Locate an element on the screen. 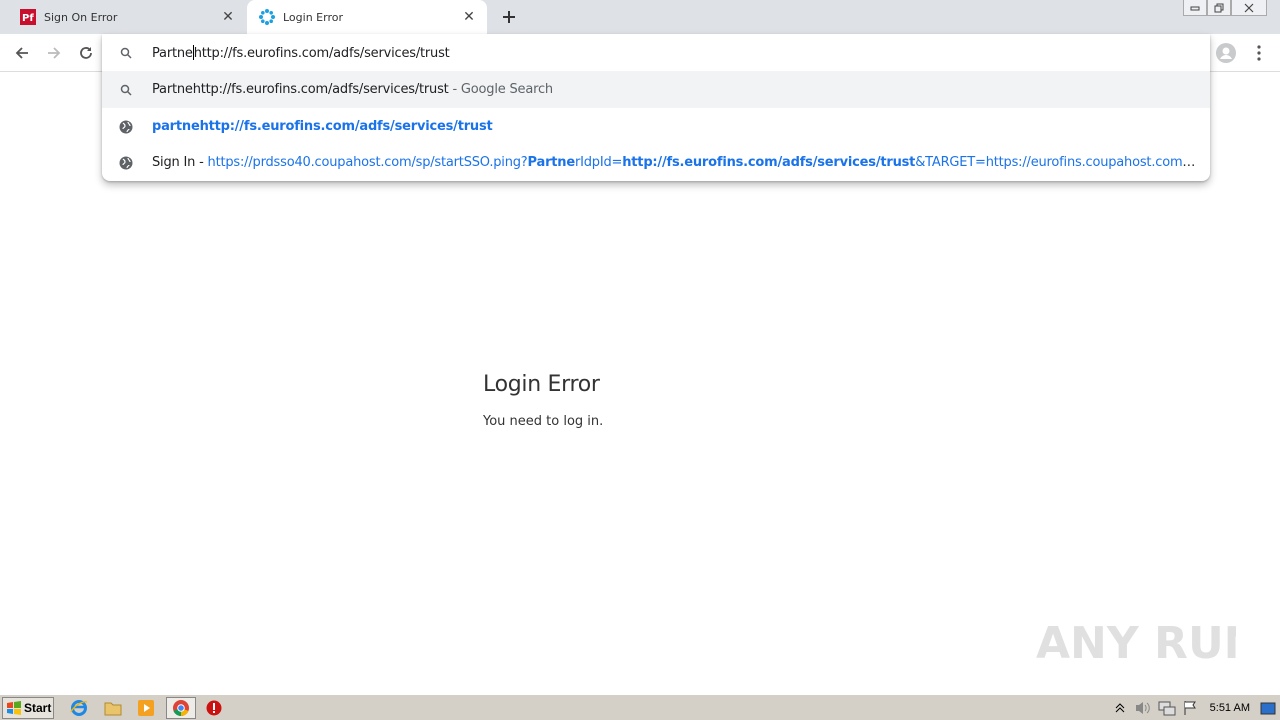  reload-button is located at coordinates (86, 53).